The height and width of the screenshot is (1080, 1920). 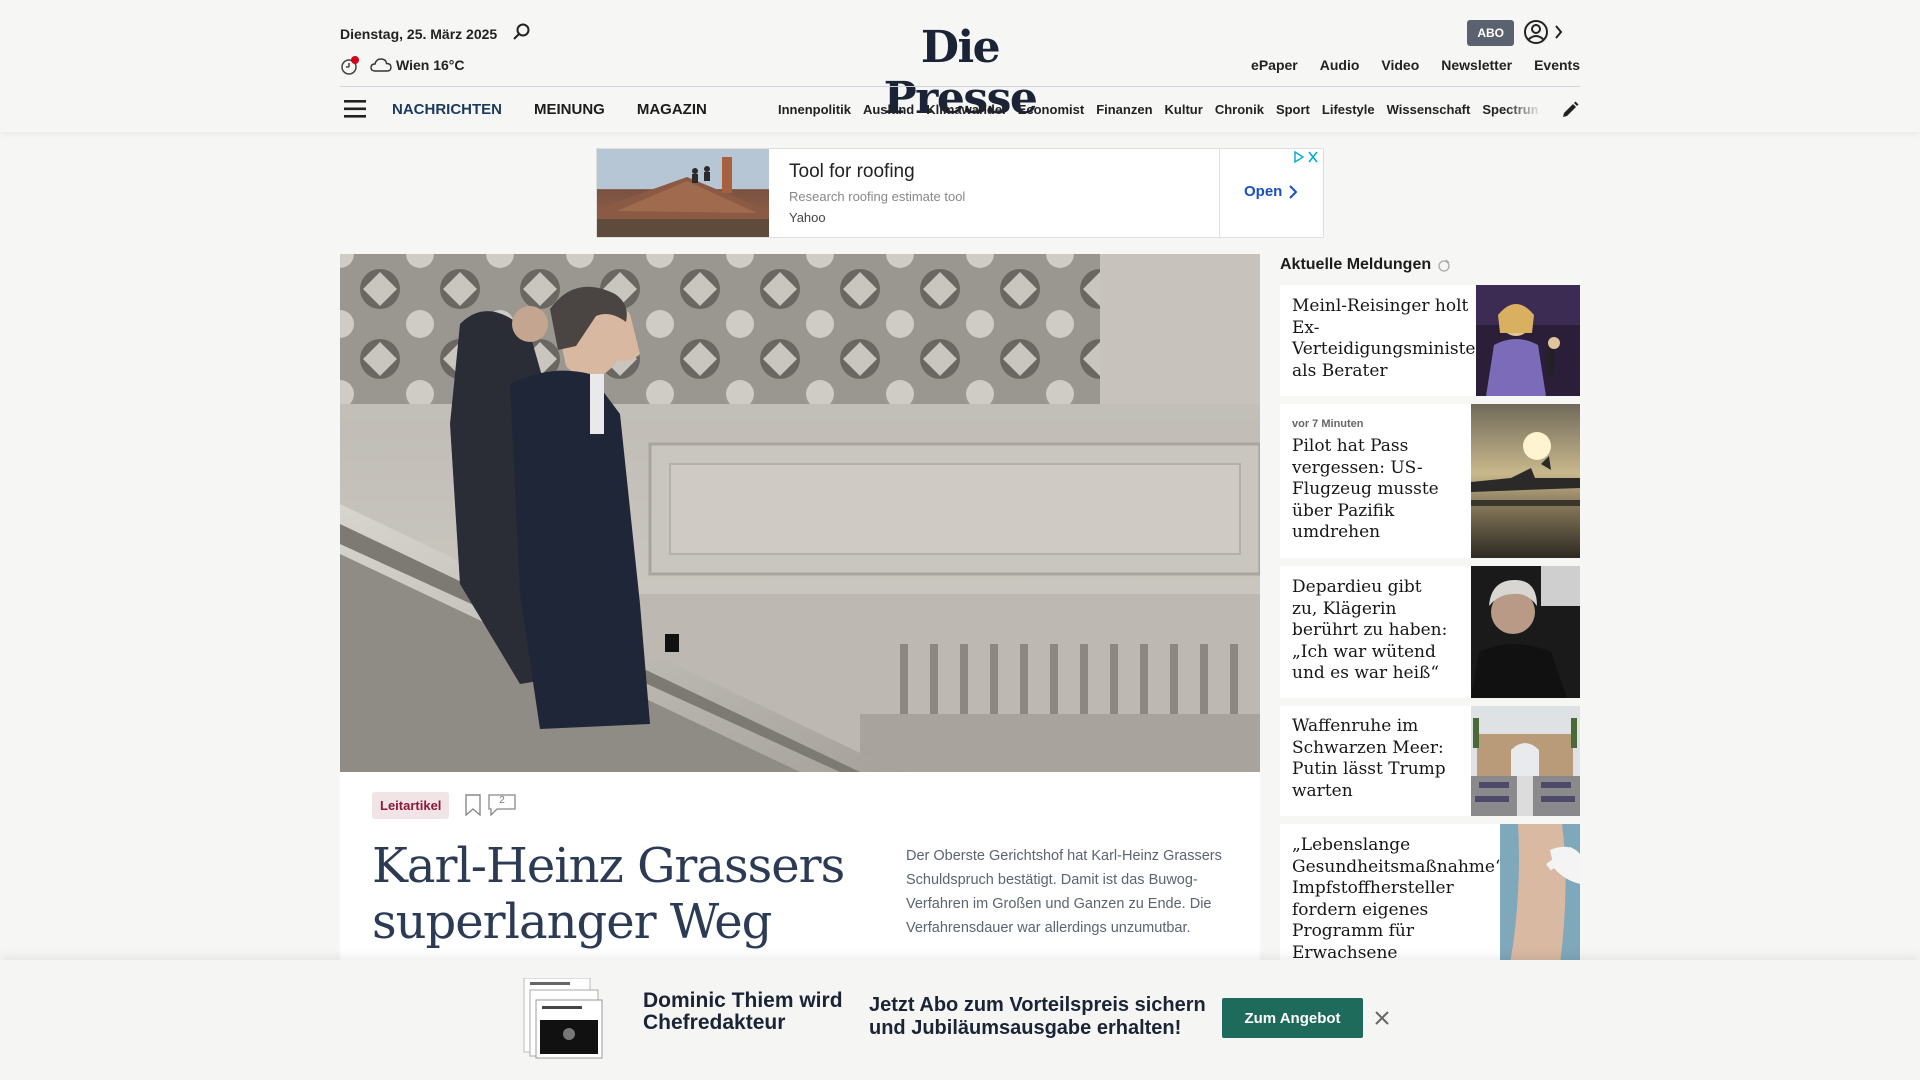 What do you see at coordinates (1490, 33) in the screenshot?
I see `abo-button: ABO` at bounding box center [1490, 33].